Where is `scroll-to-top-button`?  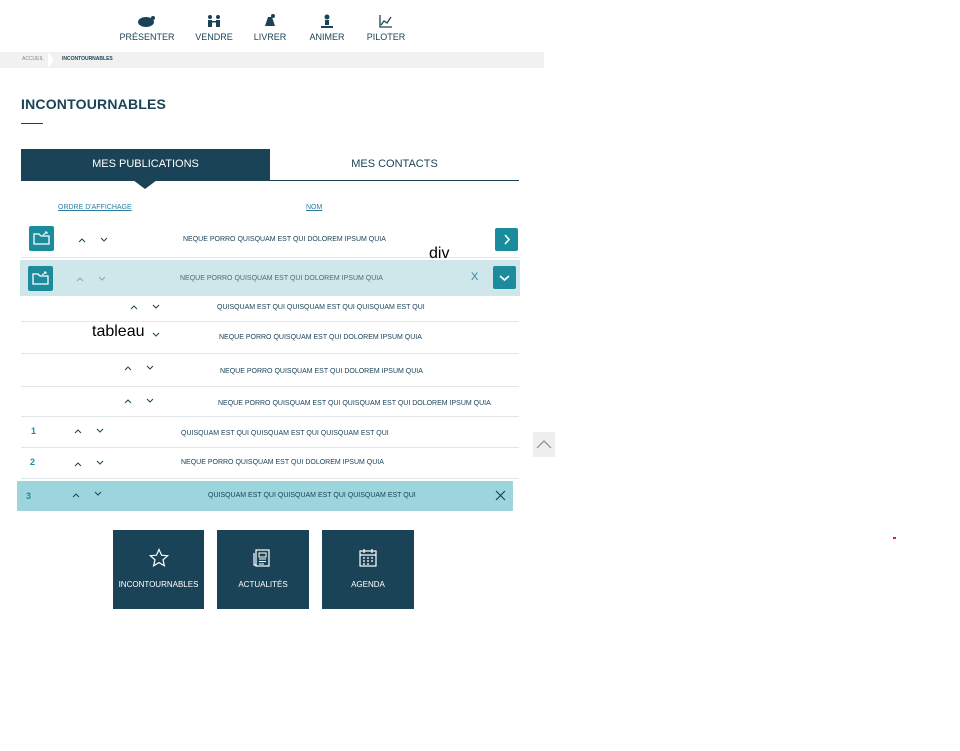 scroll-to-top-button is located at coordinates (544, 444).